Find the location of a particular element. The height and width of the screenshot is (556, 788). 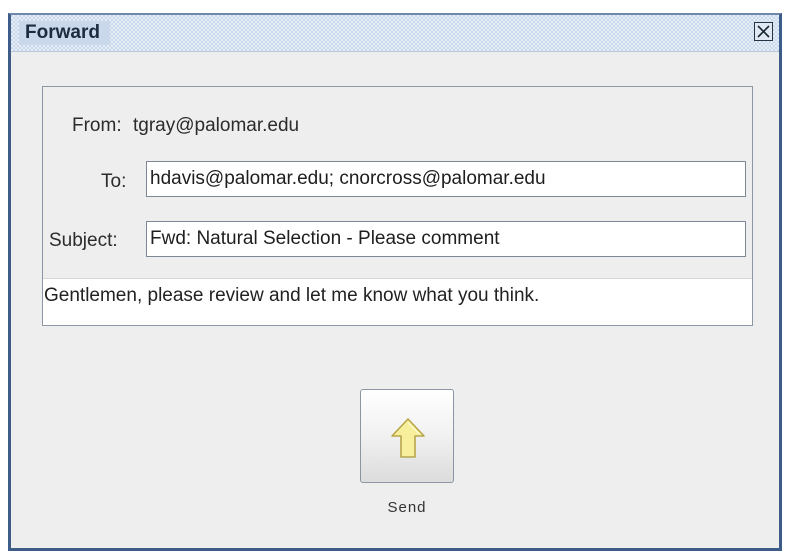

close-button is located at coordinates (763, 31).